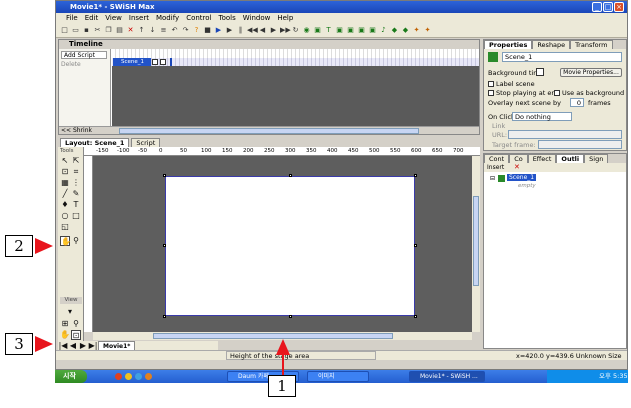 This screenshot has height=408, width=631. Describe the element at coordinates (416, 30) in the screenshot. I see `effect-icon: ✦` at that location.